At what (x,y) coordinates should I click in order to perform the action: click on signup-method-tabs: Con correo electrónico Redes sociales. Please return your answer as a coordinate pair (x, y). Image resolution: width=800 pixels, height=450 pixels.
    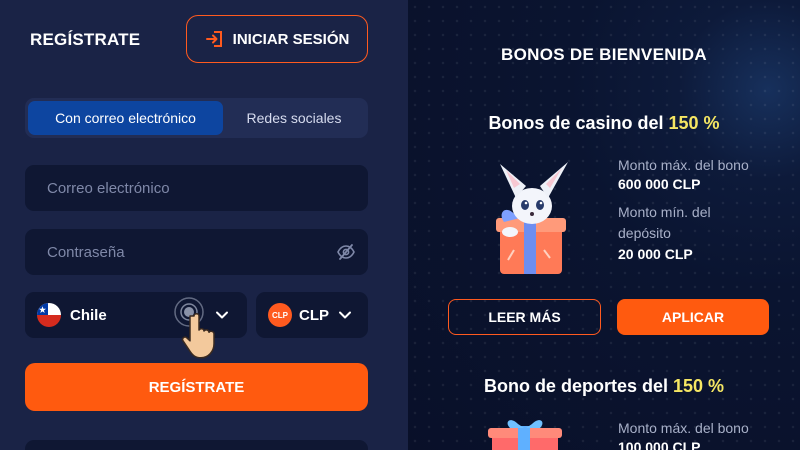
    Looking at the image, I should click on (196, 118).